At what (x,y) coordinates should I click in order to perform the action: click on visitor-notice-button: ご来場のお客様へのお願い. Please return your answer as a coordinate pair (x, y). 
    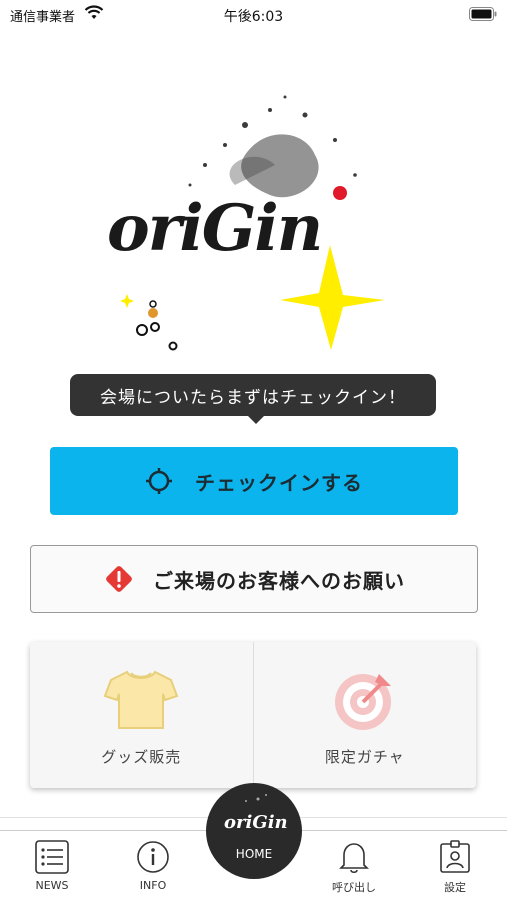
    Looking at the image, I should click on (254, 579).